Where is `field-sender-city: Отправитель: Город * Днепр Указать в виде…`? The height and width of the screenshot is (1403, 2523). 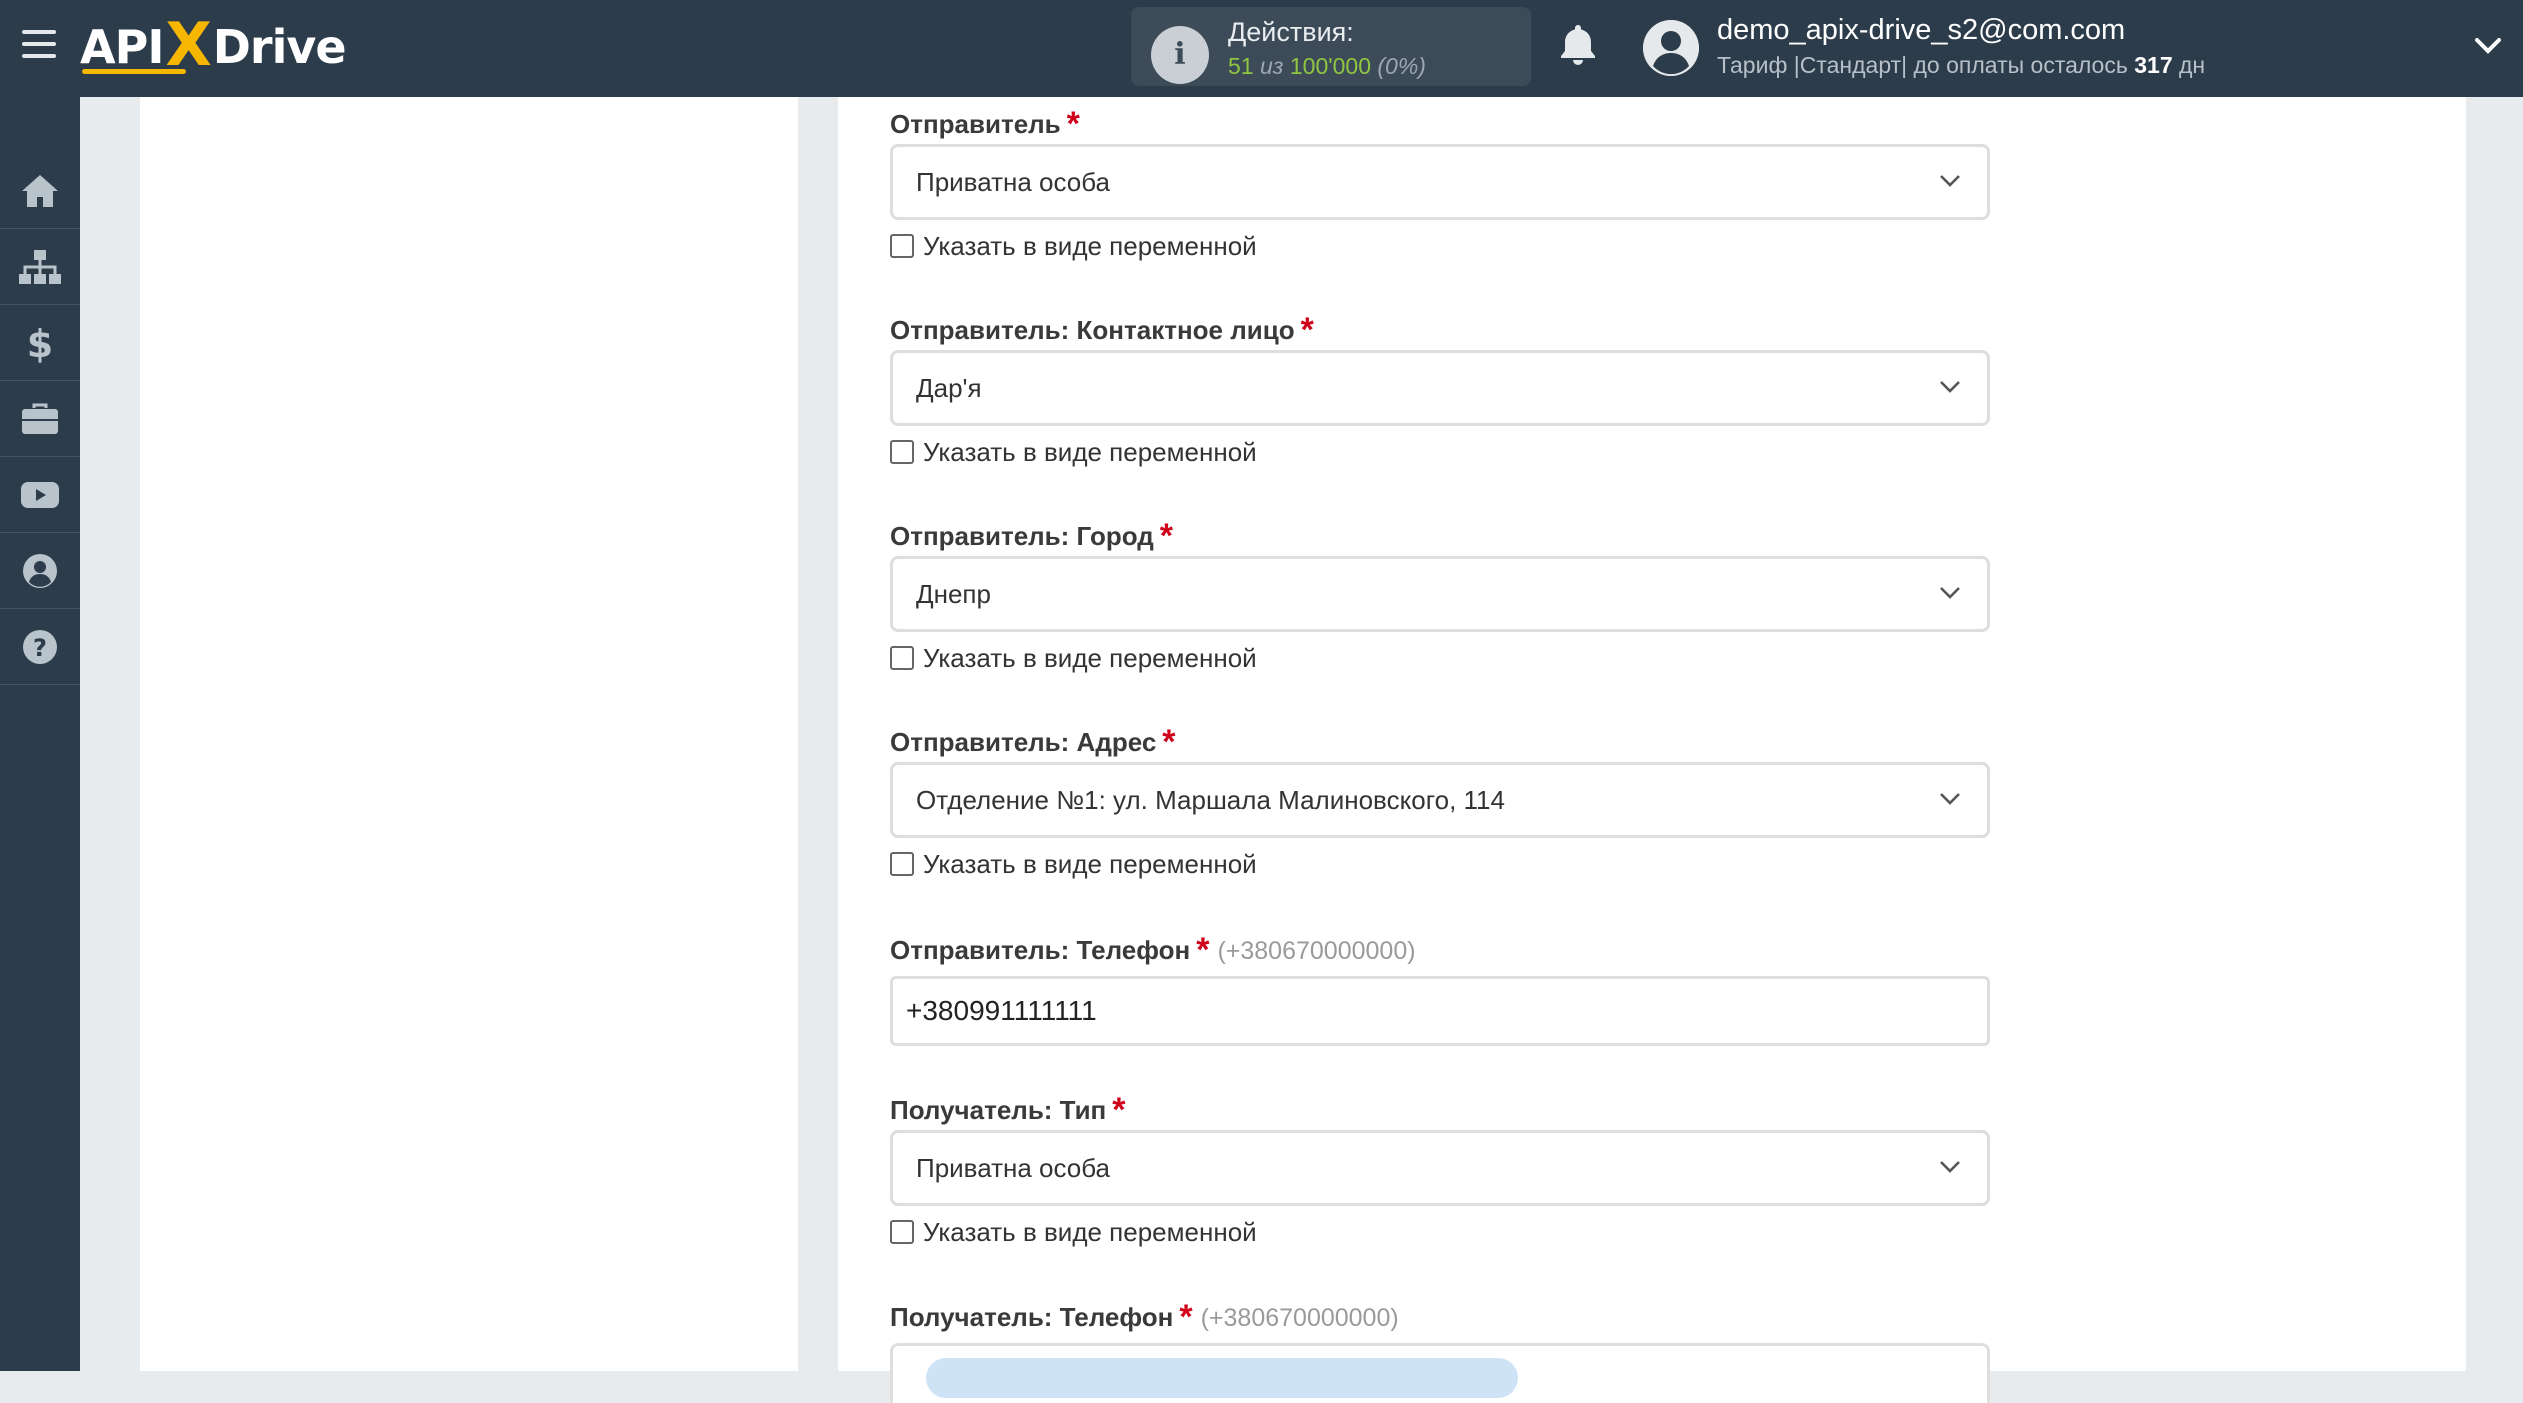
field-sender-city: Отправитель: Город * Днепр Указать в виде… is located at coordinates (1440, 597).